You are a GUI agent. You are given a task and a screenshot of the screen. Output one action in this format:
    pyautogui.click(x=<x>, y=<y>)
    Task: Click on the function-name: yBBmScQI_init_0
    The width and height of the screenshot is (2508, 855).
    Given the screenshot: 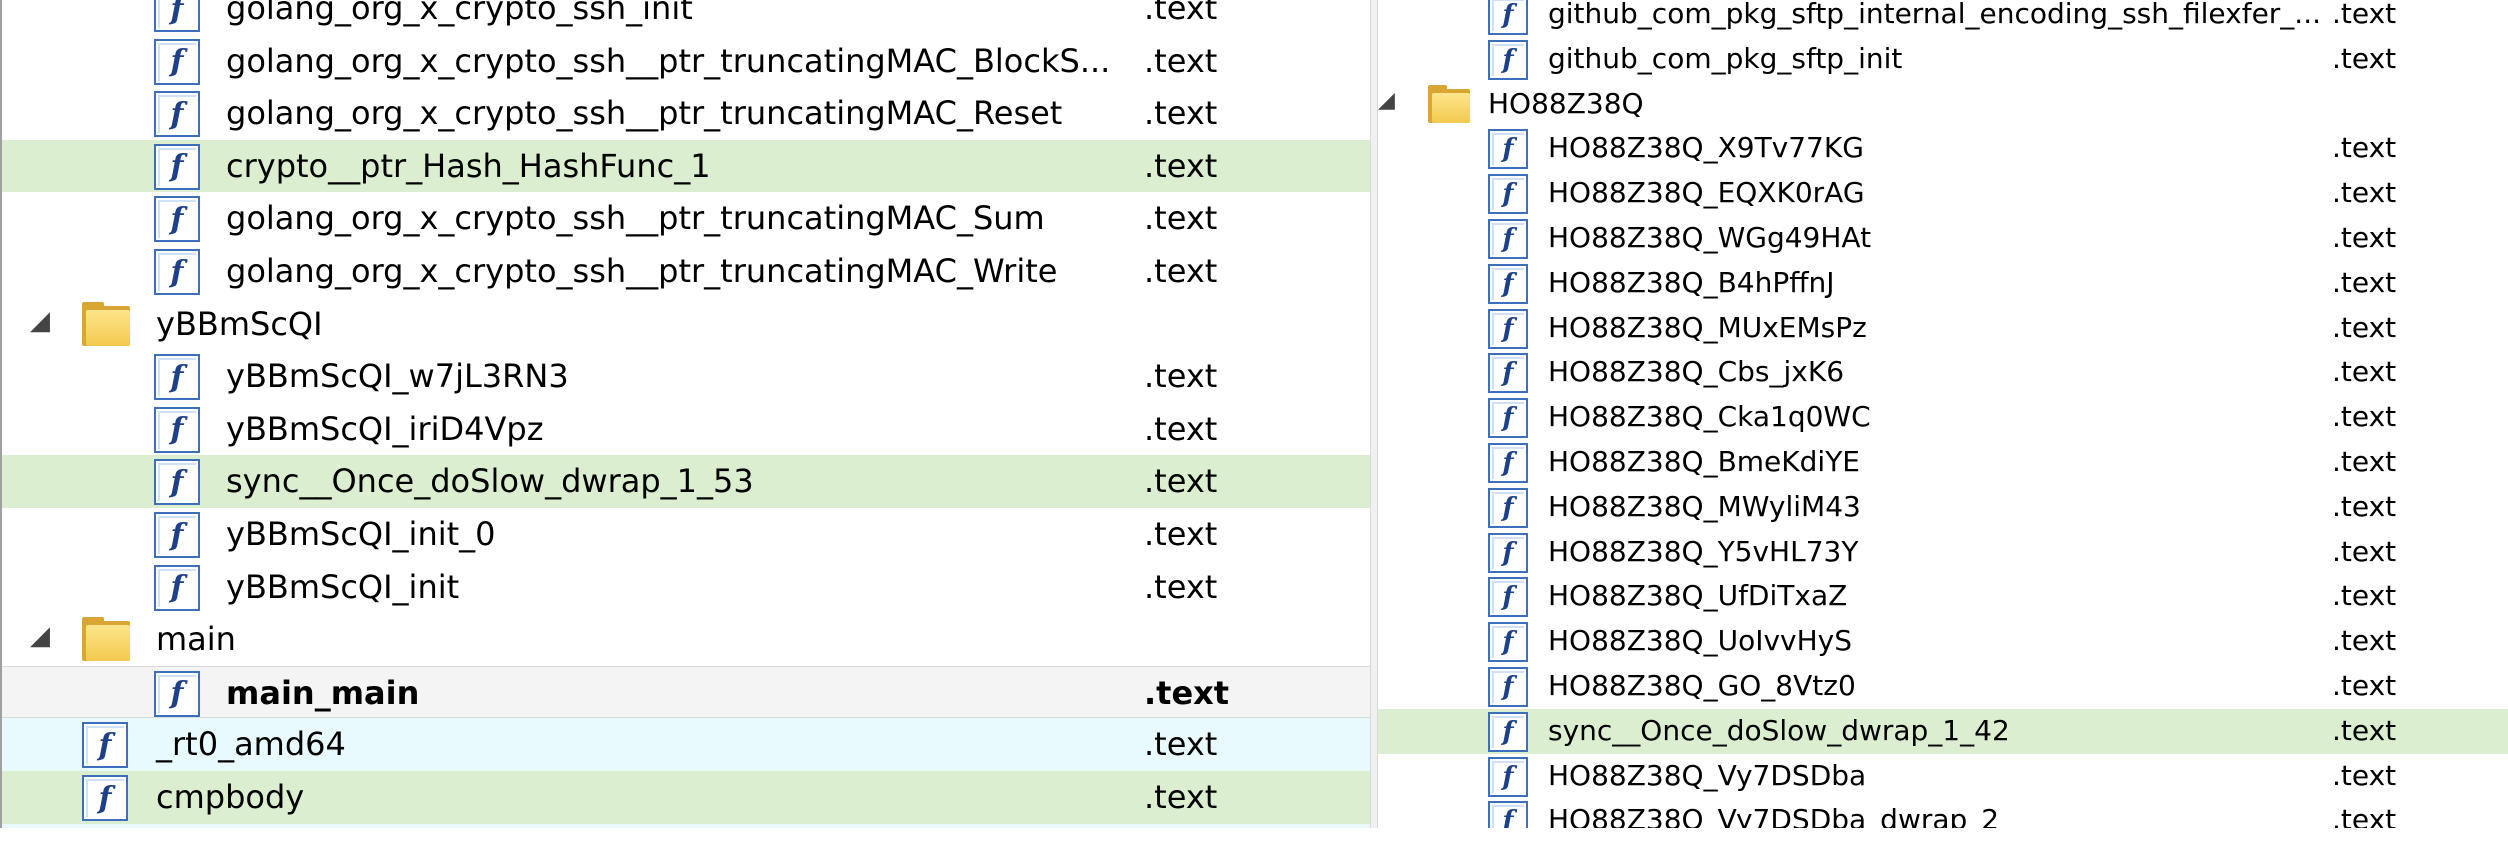 What is the action you would take?
    pyautogui.click(x=361, y=534)
    